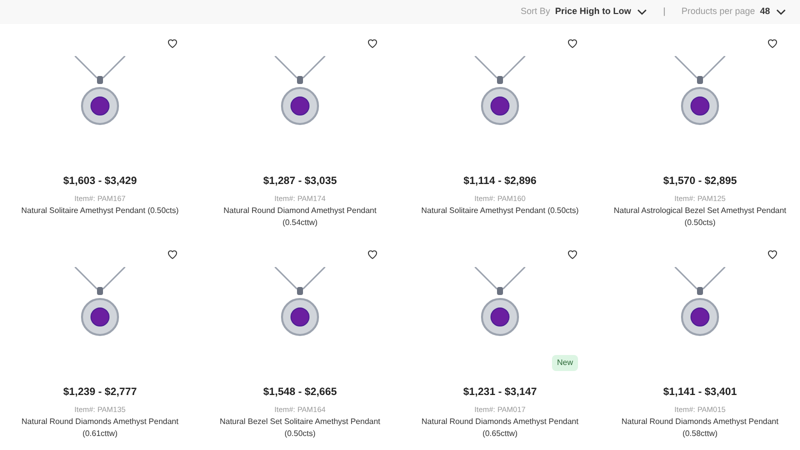  What do you see at coordinates (601, 12) in the screenshot?
I see `sort-dropdown: Price High to Low` at bounding box center [601, 12].